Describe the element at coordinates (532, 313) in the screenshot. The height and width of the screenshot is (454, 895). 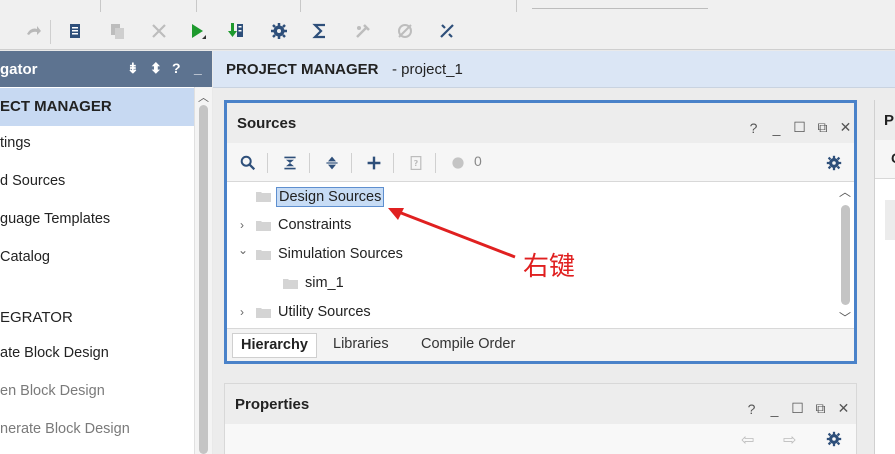
I see `tree-row-utility-sources: › Utility Sources` at that location.